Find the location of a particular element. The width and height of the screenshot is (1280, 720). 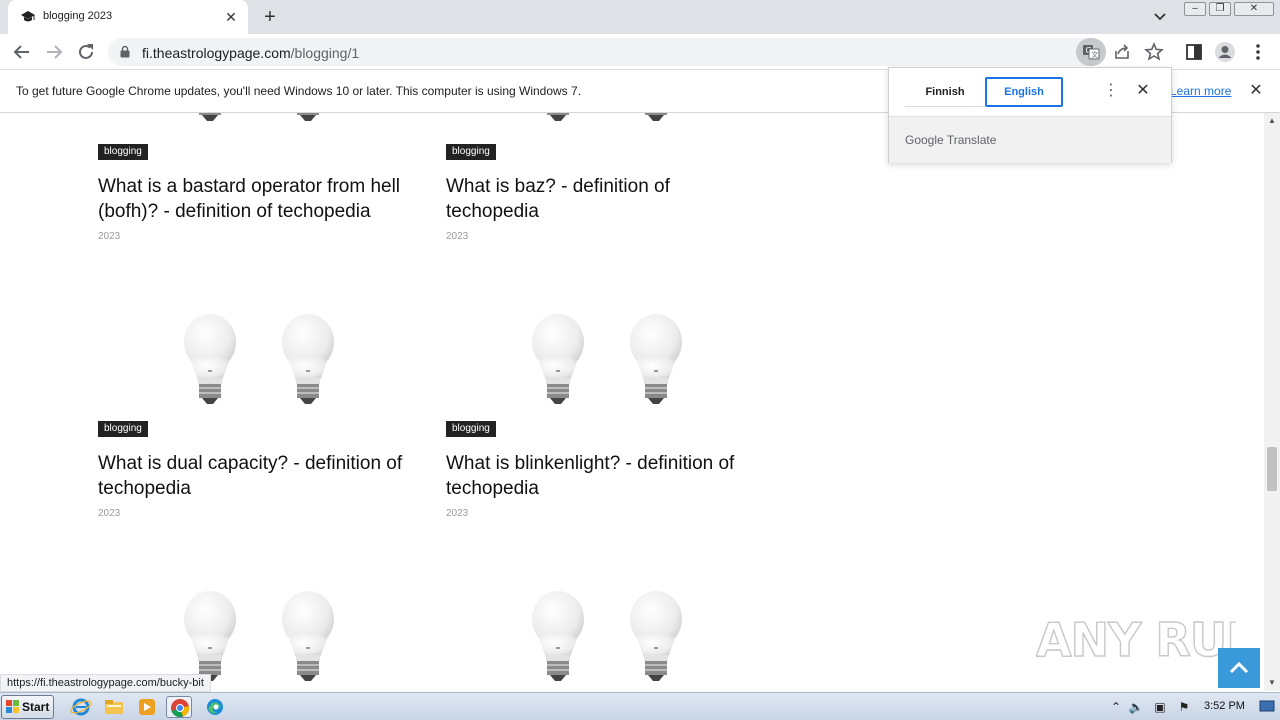

infobar-close-icon: ✕ is located at coordinates (1256, 91).